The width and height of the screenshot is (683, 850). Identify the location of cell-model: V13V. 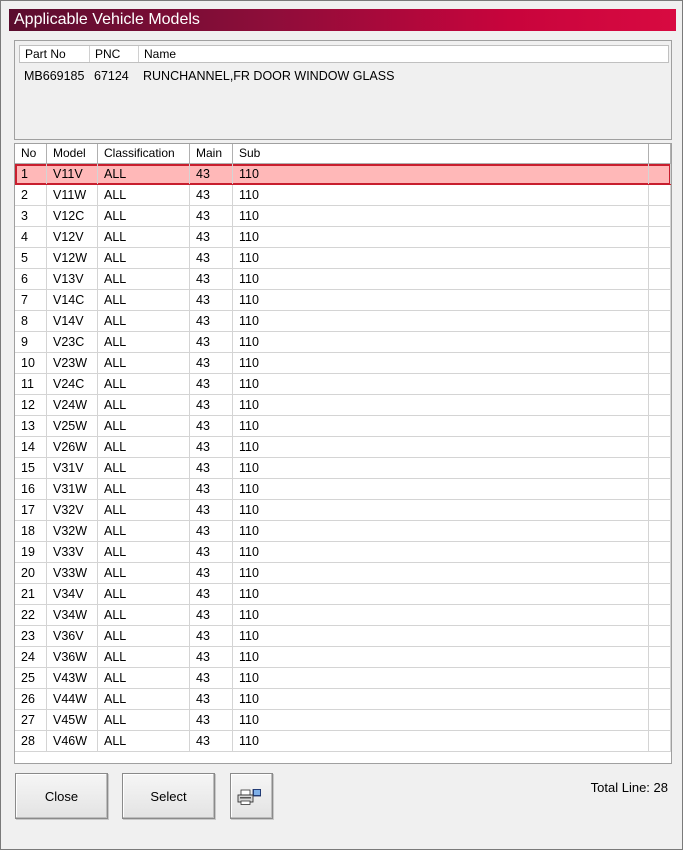
(72, 279).